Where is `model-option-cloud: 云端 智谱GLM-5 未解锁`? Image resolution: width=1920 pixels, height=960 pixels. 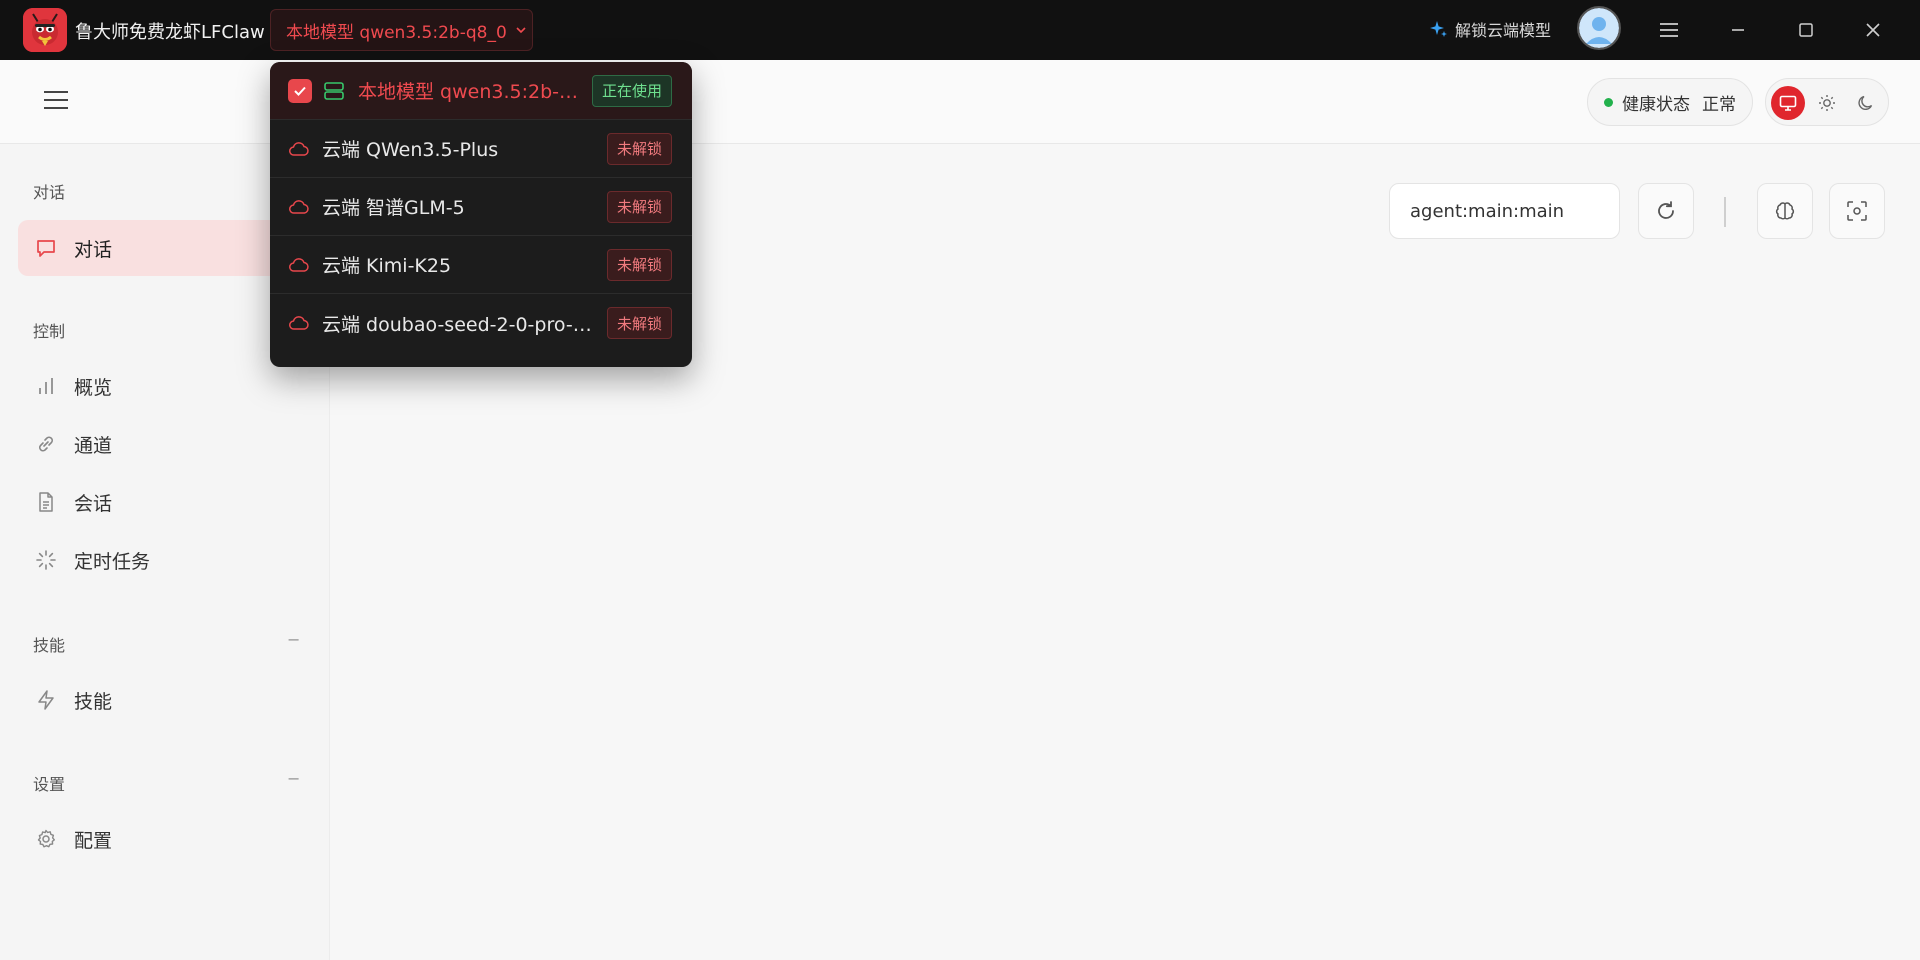
model-option-cloud: 云端 智谱GLM-5 未解锁 is located at coordinates (481, 207).